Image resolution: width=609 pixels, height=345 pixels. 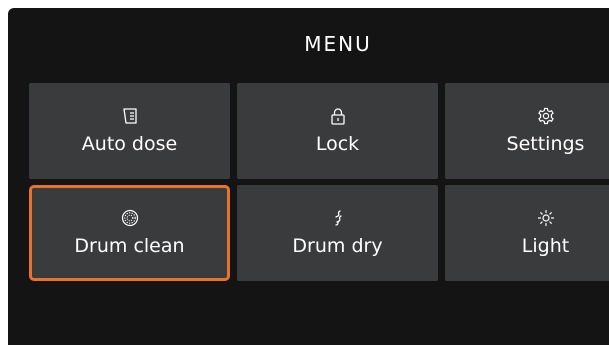 I want to click on gear-icon, so click(x=546, y=116).